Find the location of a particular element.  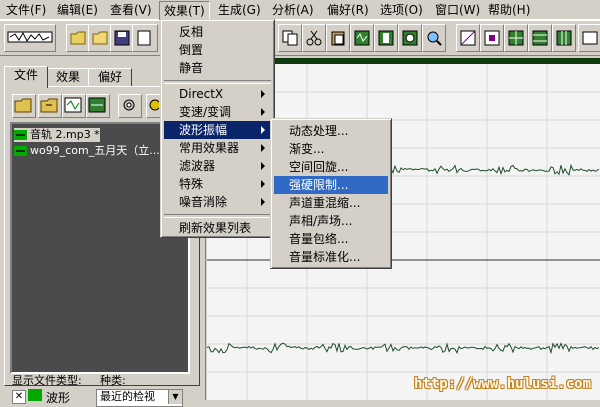

grid-tool-button is located at coordinates (516, 38).